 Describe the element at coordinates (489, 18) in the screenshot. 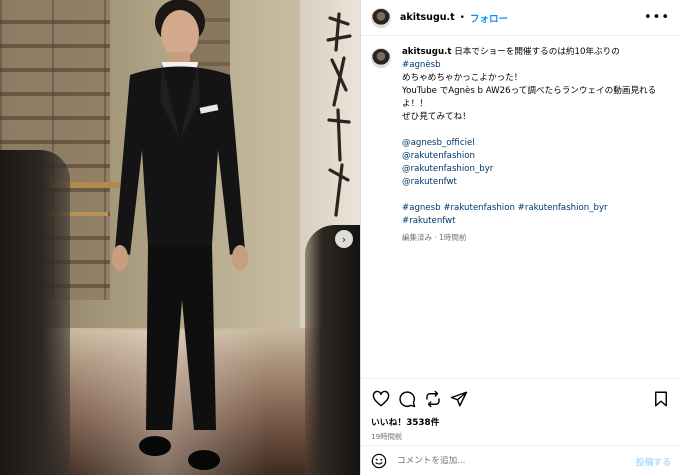

I see `follow-button: フォロー` at that location.